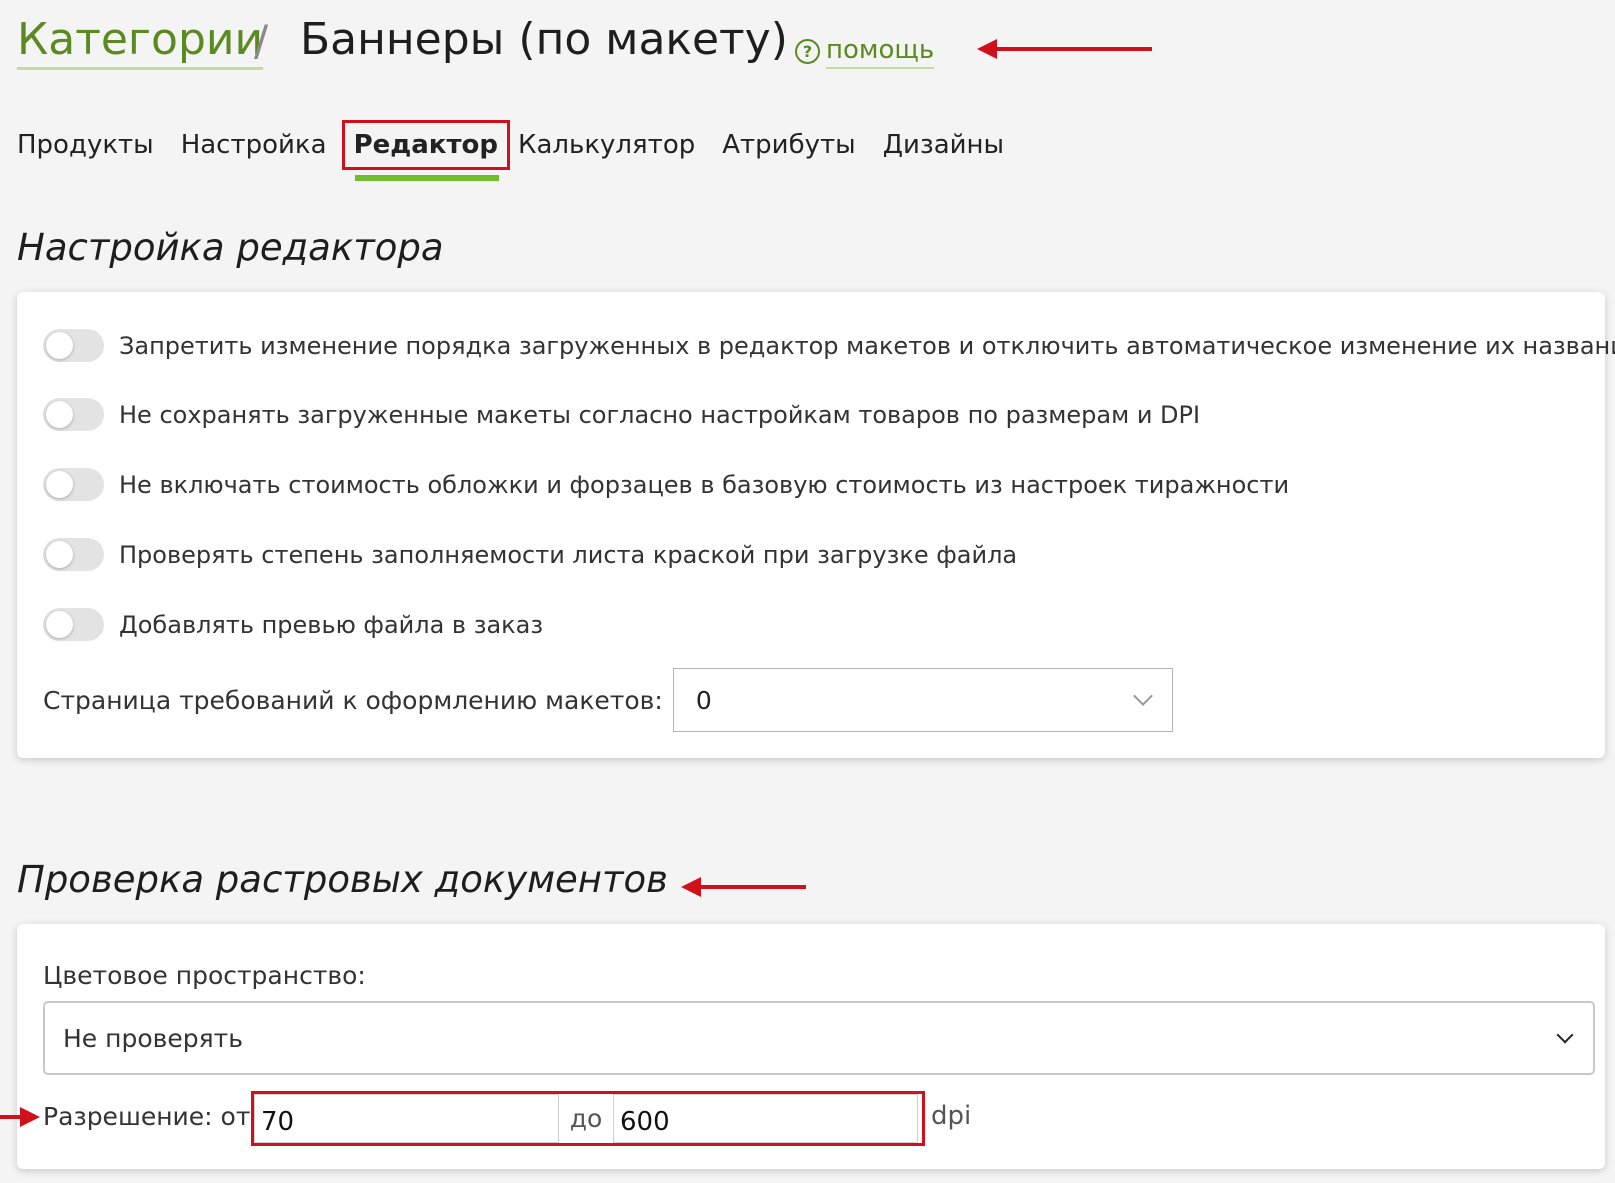 The image size is (1615, 1183). Describe the element at coordinates (788, 145) in the screenshot. I see `tab-attributes: Атрибуты` at that location.